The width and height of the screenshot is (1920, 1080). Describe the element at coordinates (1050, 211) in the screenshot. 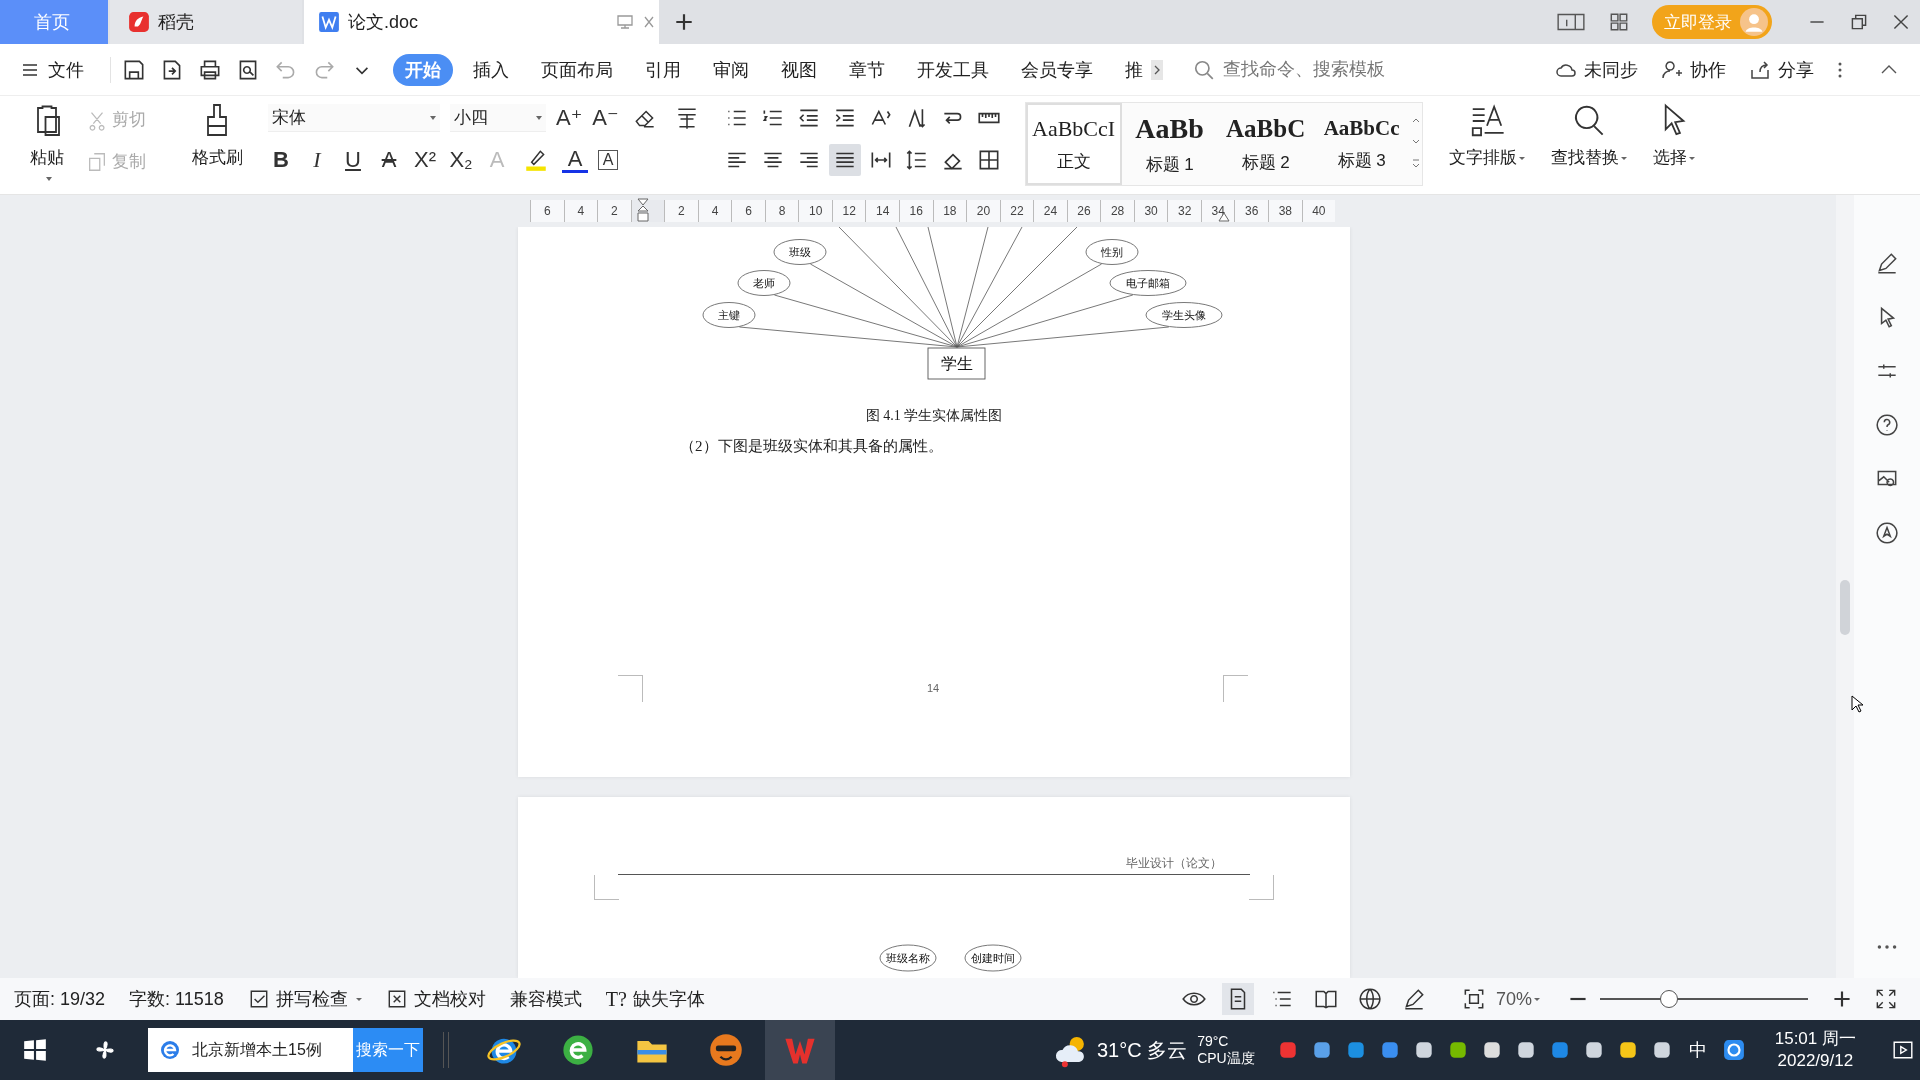

I see `ruler-number: 24` at that location.